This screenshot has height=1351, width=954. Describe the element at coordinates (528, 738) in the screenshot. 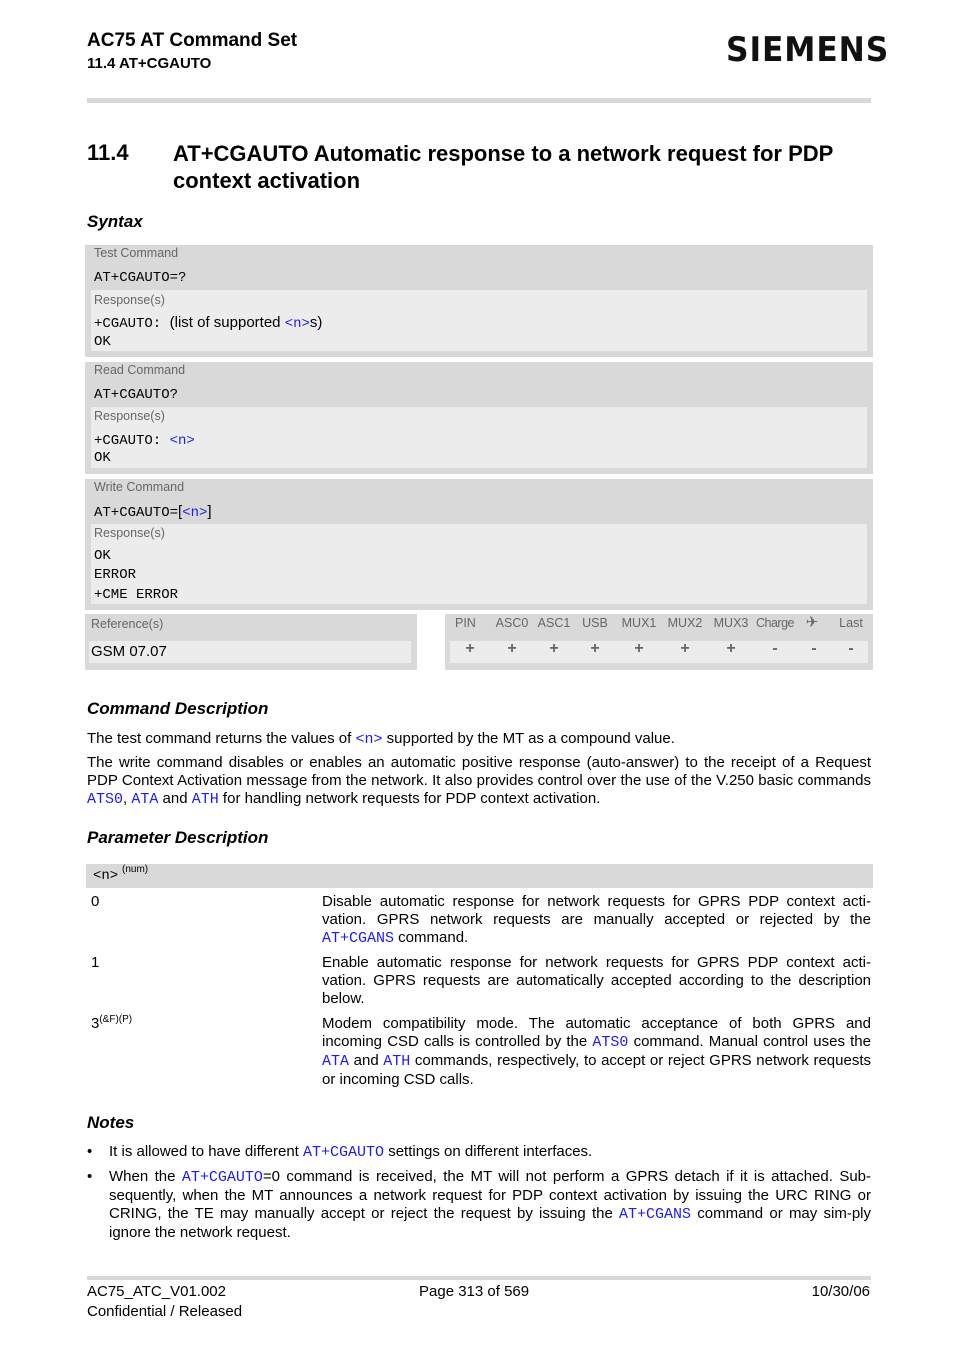

I see `text: supported by the MT as a compound value.` at that location.